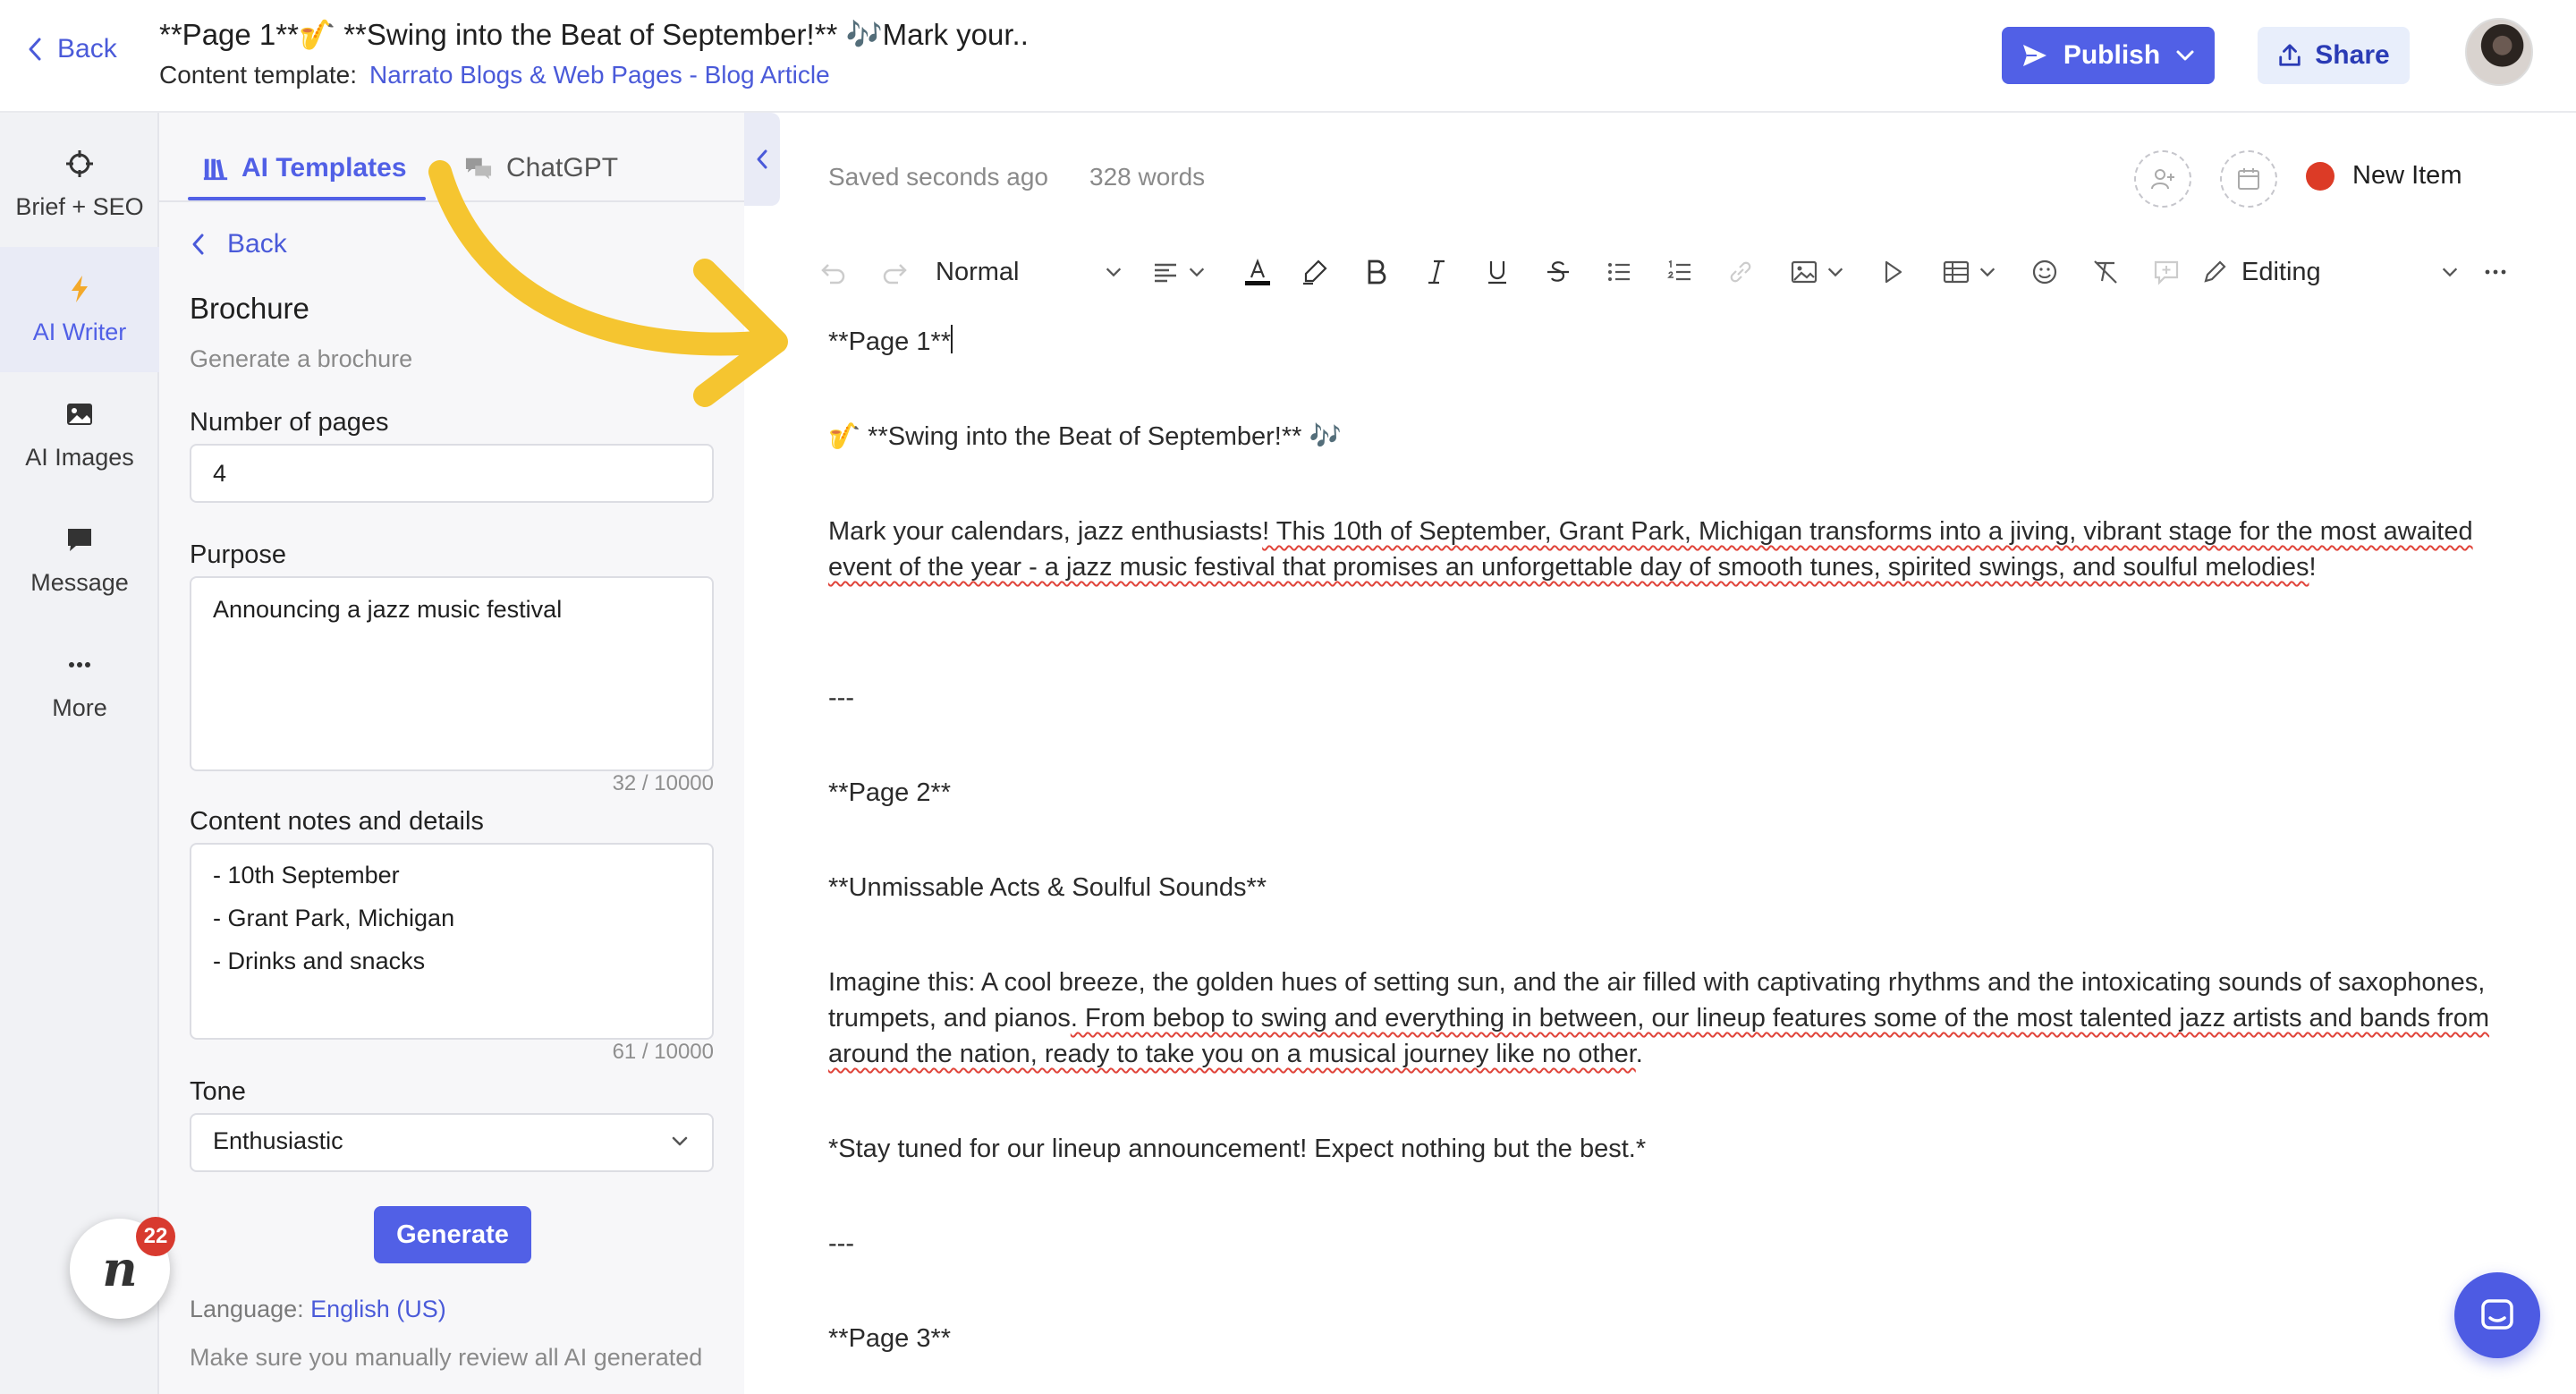 The width and height of the screenshot is (2576, 1394). Describe the element at coordinates (599, 75) in the screenshot. I see `template-link: Narrato Blogs & Web Pages - Blog Article` at that location.